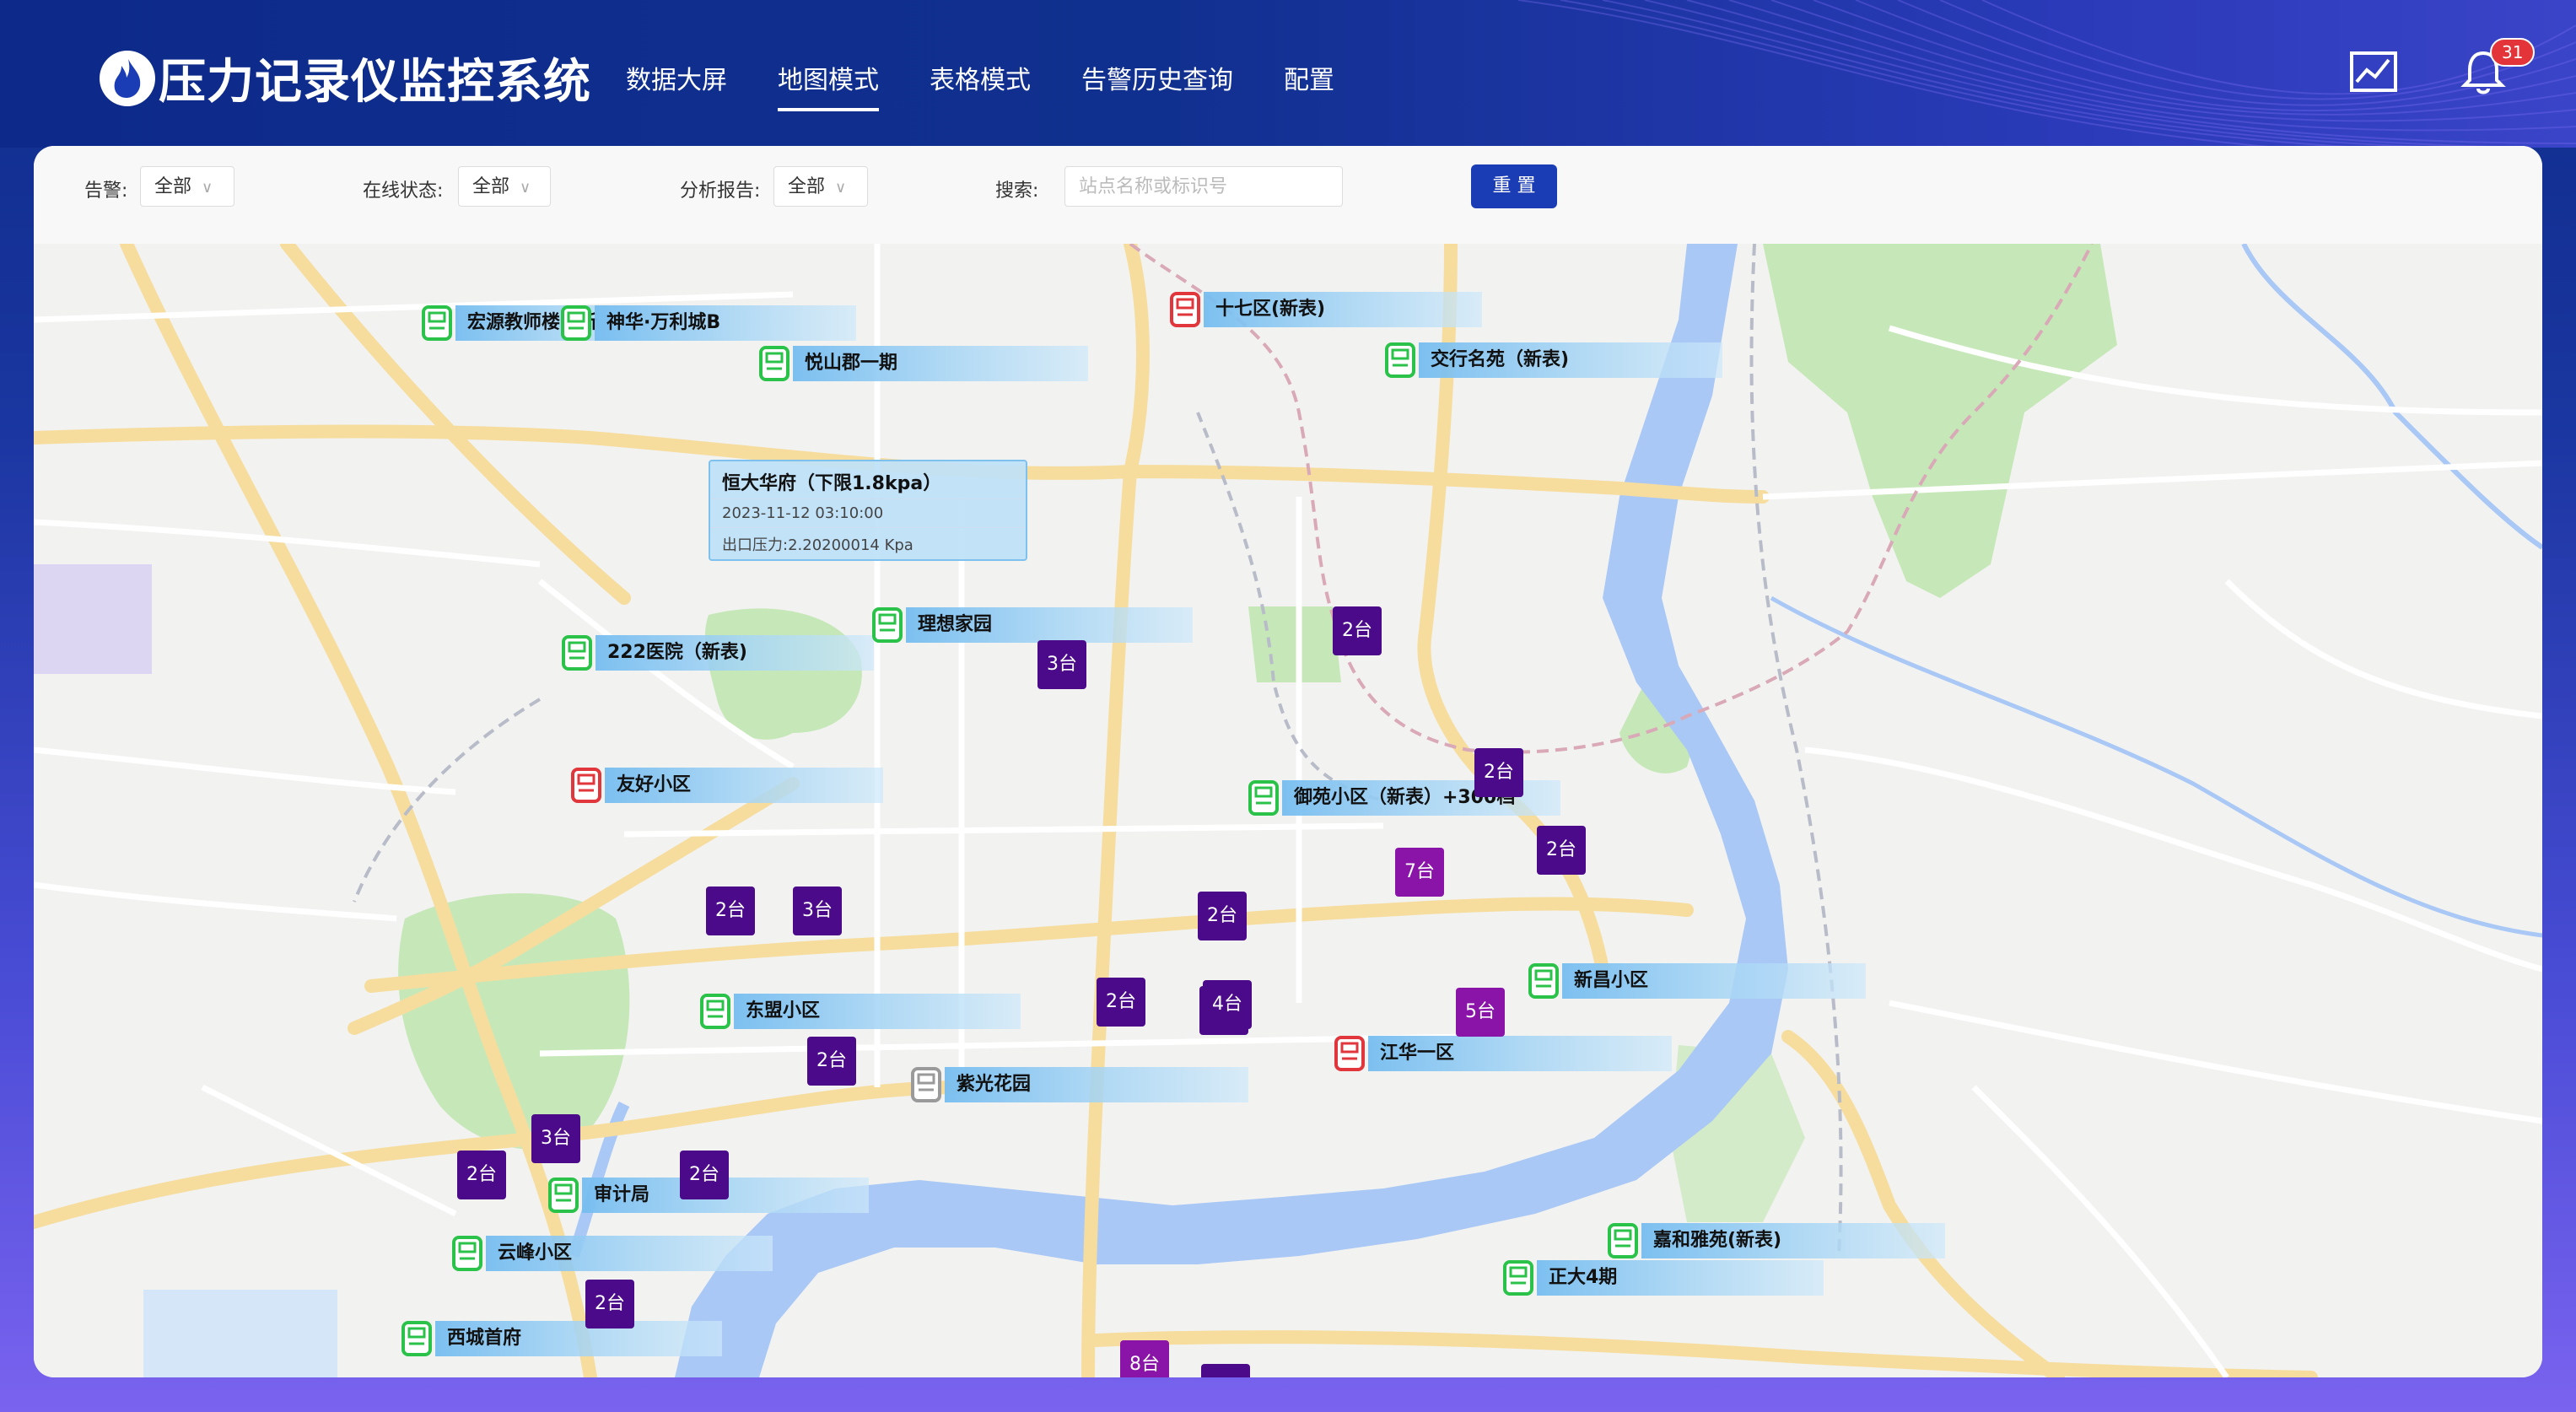  I want to click on station-name-label: 新昌小区, so click(1714, 981).